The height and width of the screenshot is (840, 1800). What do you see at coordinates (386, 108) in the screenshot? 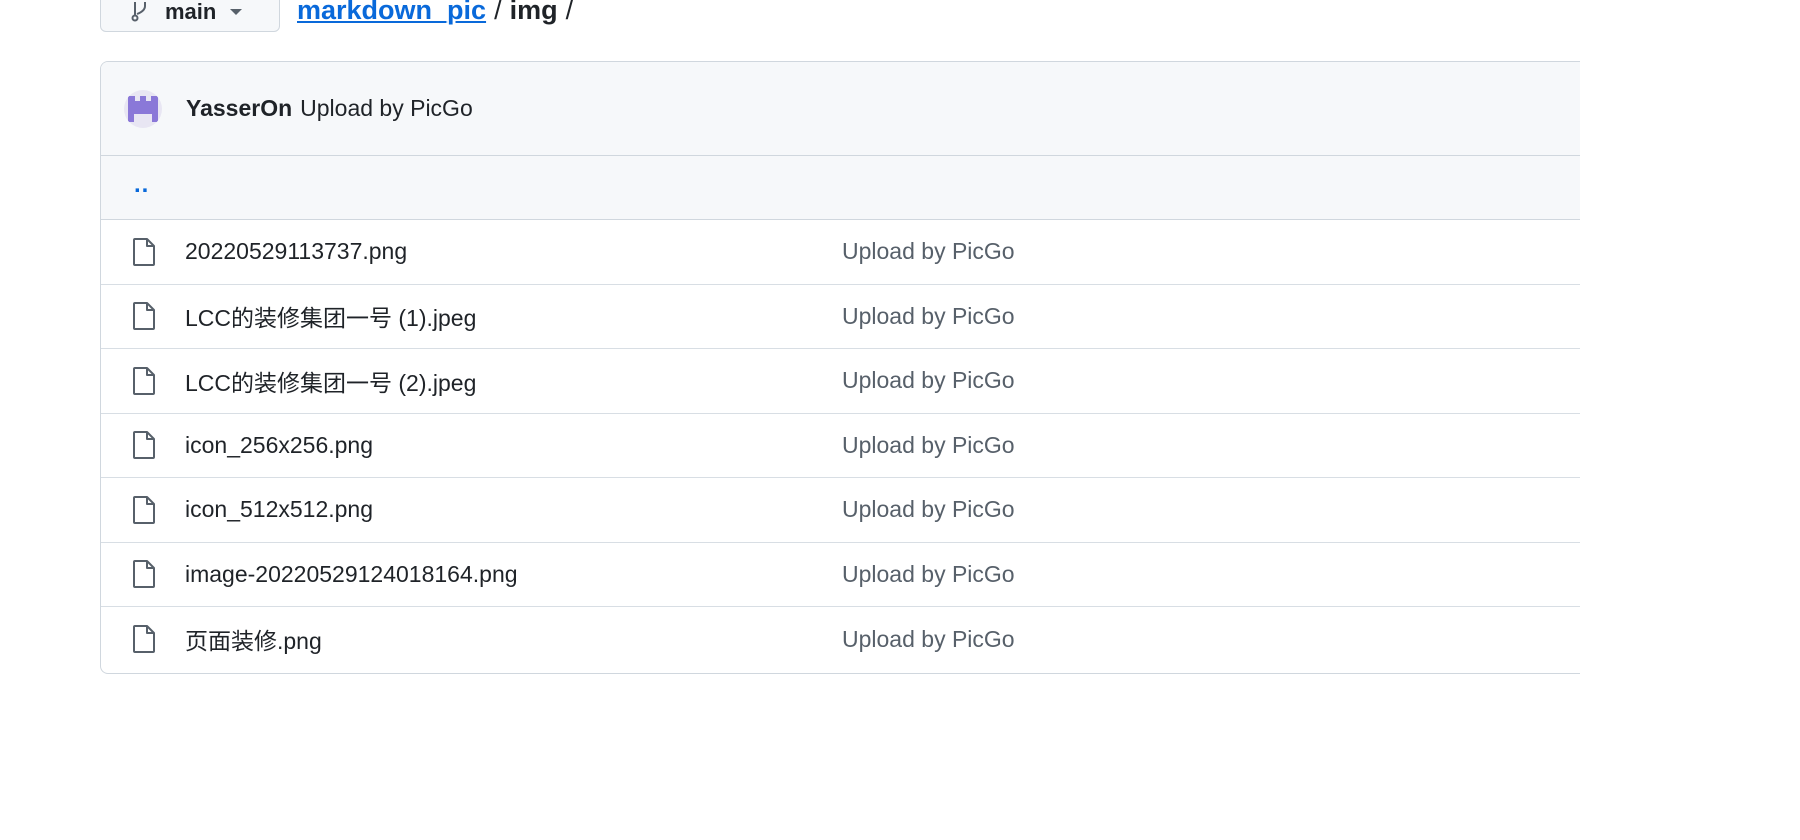
I see `commit-message-link: Upload by PicGo` at bounding box center [386, 108].